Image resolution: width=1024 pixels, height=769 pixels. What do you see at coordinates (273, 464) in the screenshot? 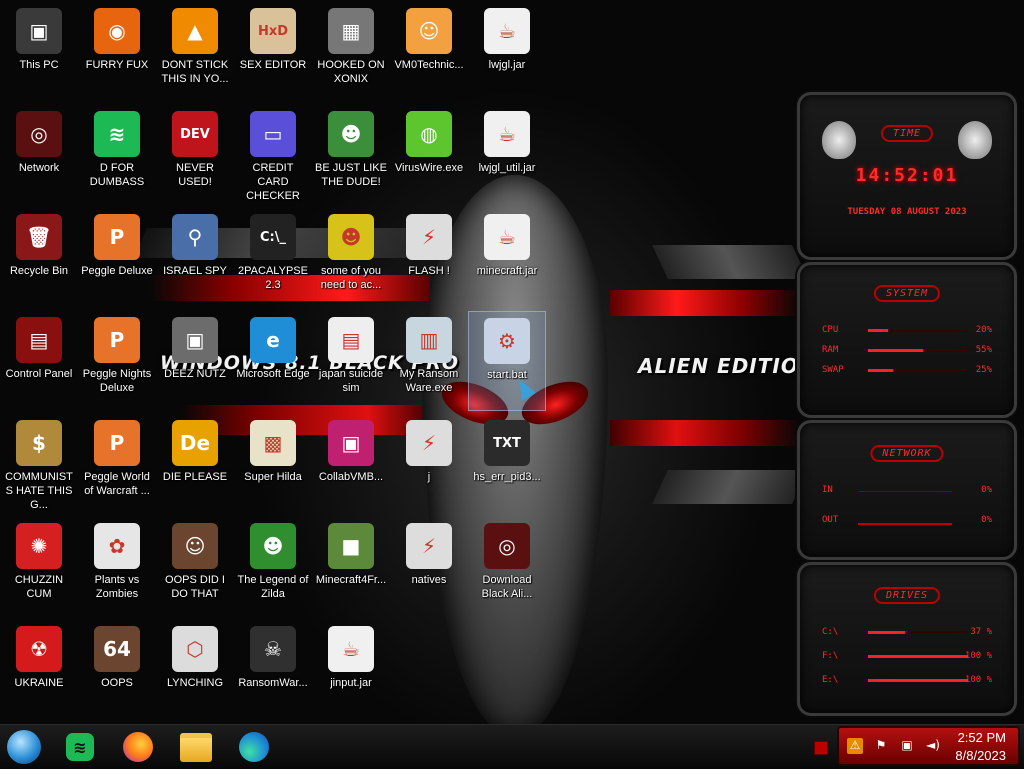
I see `desktop-icon: ▩ Super Hilda` at bounding box center [273, 464].